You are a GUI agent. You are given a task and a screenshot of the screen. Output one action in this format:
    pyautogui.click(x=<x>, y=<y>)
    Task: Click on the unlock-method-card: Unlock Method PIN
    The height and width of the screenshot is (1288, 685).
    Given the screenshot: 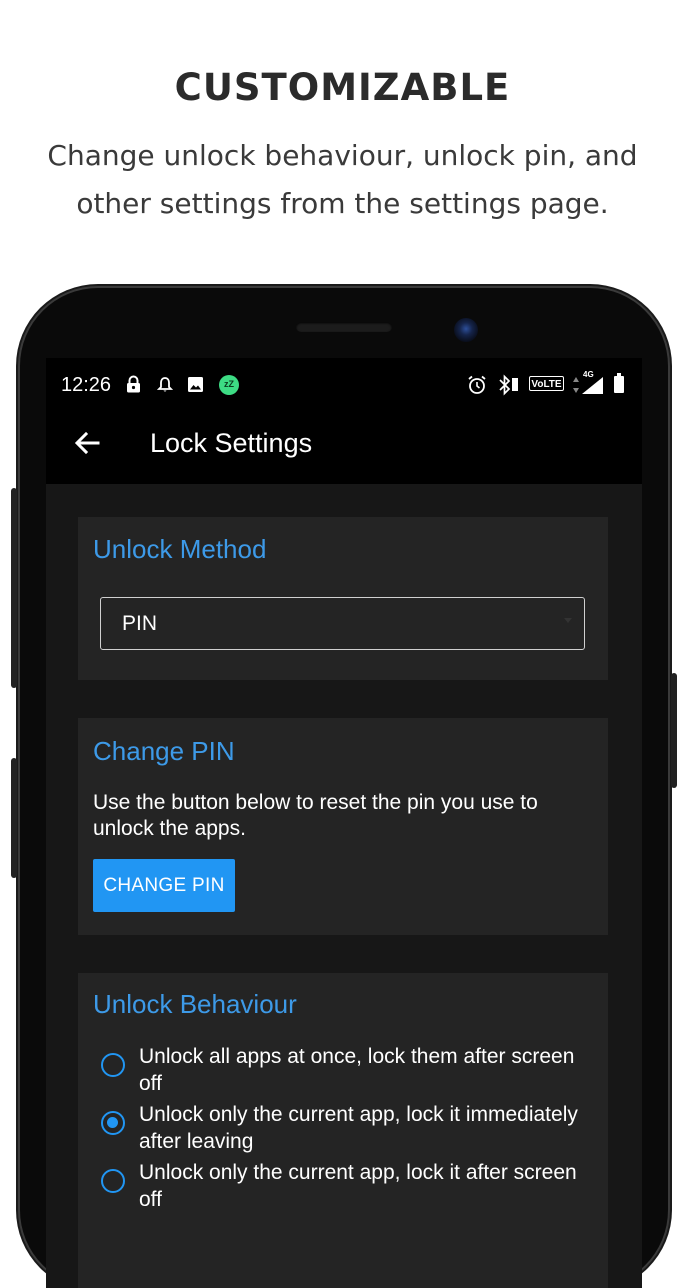 What is the action you would take?
    pyautogui.click(x=343, y=598)
    